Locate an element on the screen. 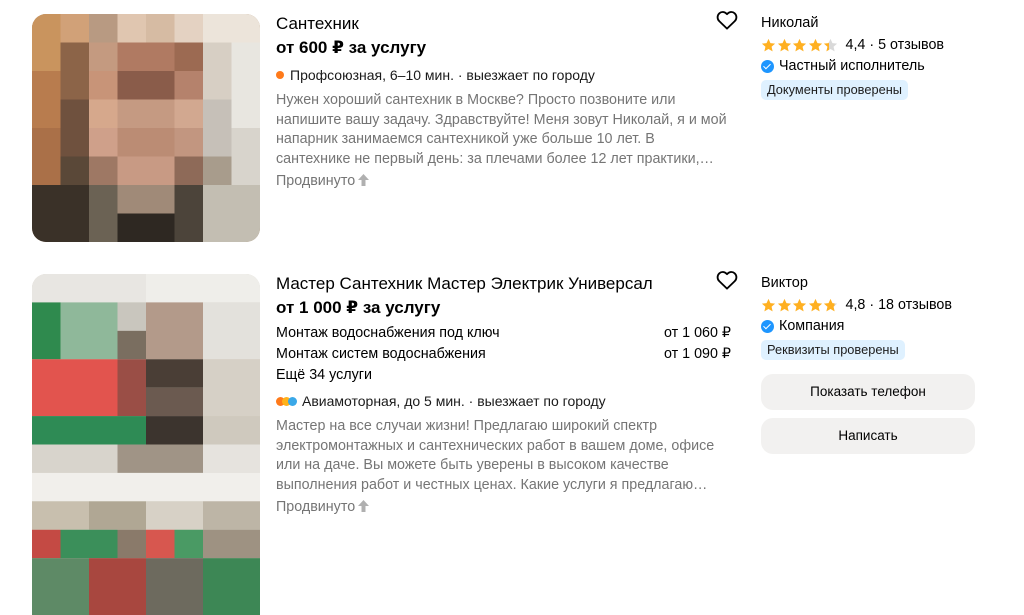 This screenshot has height=615, width=1024. service-row: Монтаж систем водоснабжения от 1 090 ₽ is located at coordinates (503, 354).